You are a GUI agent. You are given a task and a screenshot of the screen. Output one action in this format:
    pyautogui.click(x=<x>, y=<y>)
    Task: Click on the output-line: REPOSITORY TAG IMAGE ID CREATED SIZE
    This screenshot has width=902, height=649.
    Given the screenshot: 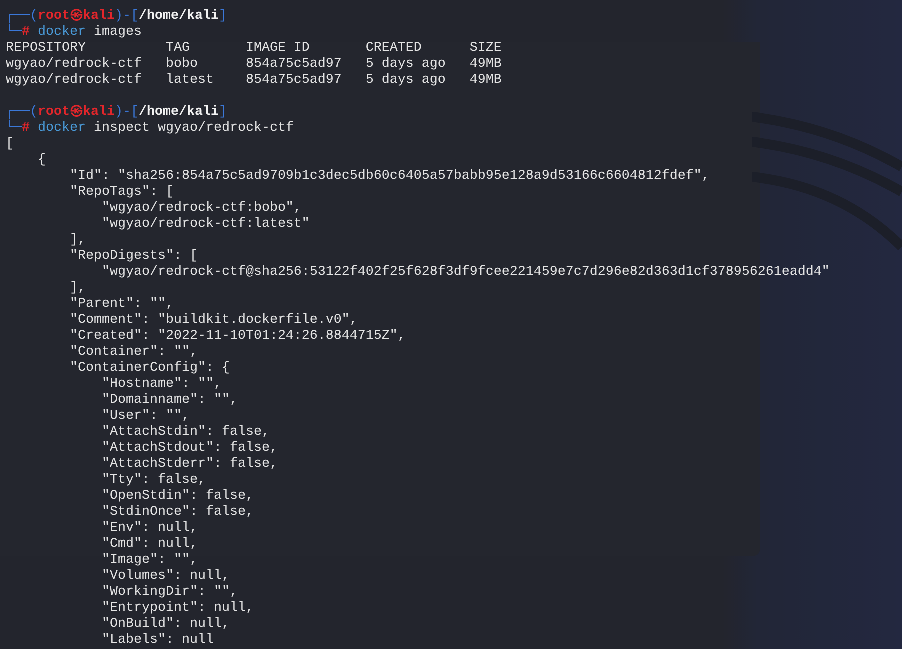 What is the action you would take?
    pyautogui.click(x=254, y=49)
    